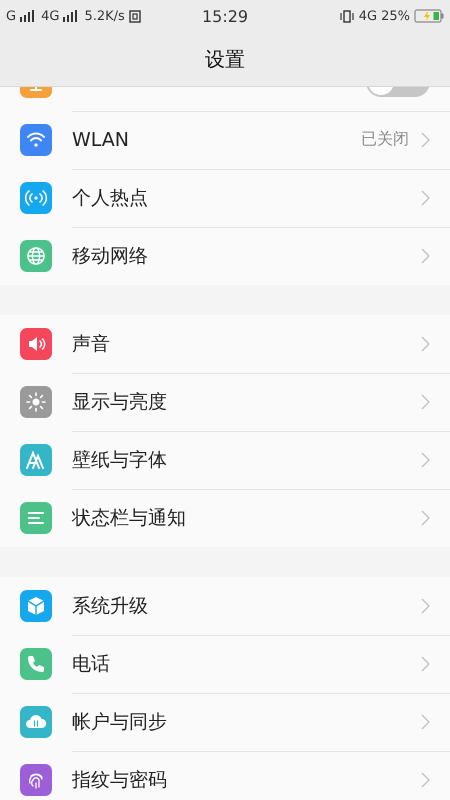 This screenshot has height=800, width=450. Describe the element at coordinates (429, 16) in the screenshot. I see `battery-icon` at that location.